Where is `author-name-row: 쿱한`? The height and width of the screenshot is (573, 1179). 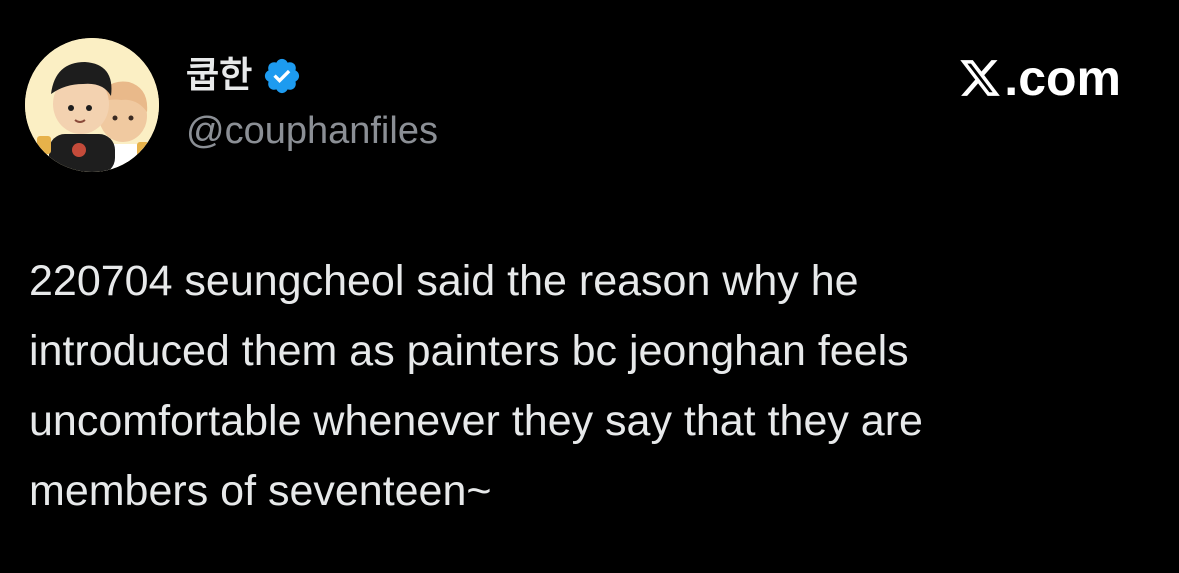
author-name-row: 쿱한 is located at coordinates (244, 76).